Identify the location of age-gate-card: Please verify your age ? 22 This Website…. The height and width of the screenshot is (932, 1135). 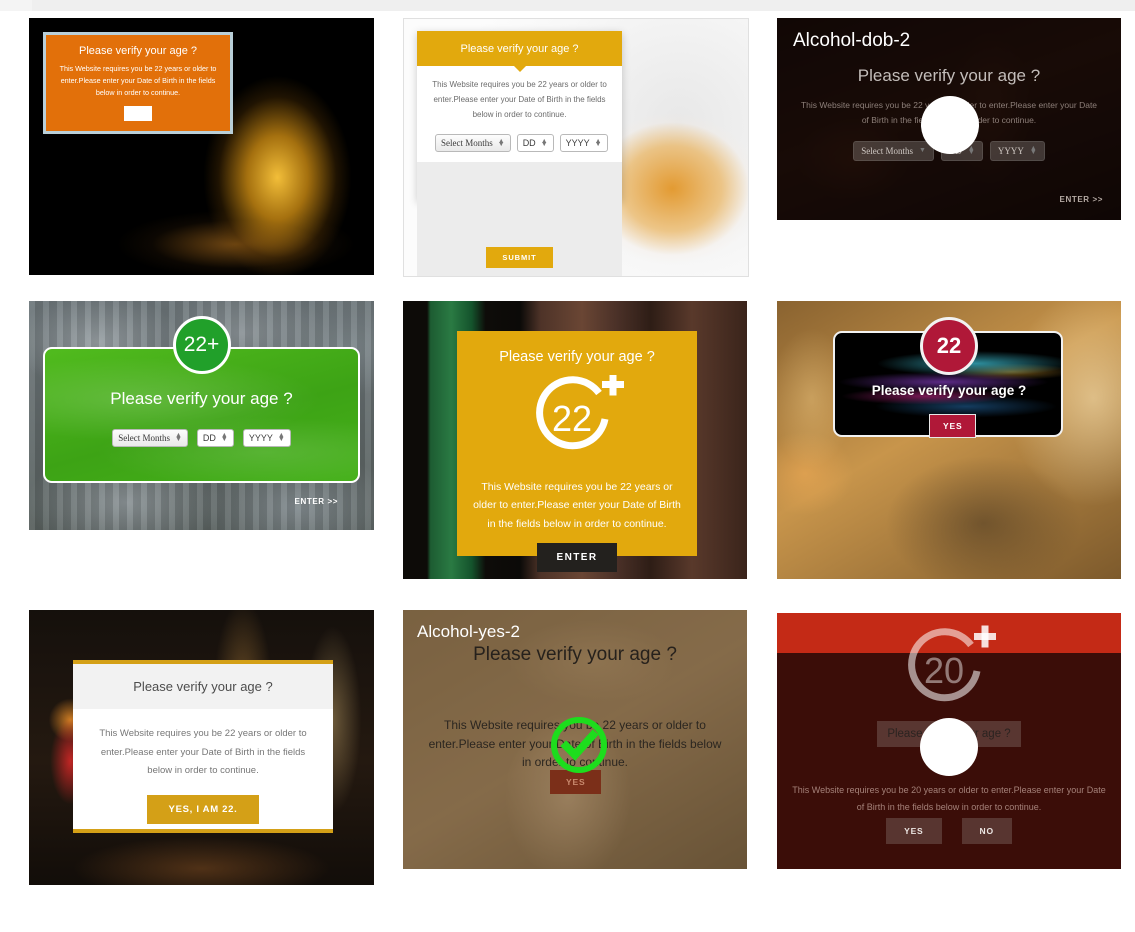
(577, 452).